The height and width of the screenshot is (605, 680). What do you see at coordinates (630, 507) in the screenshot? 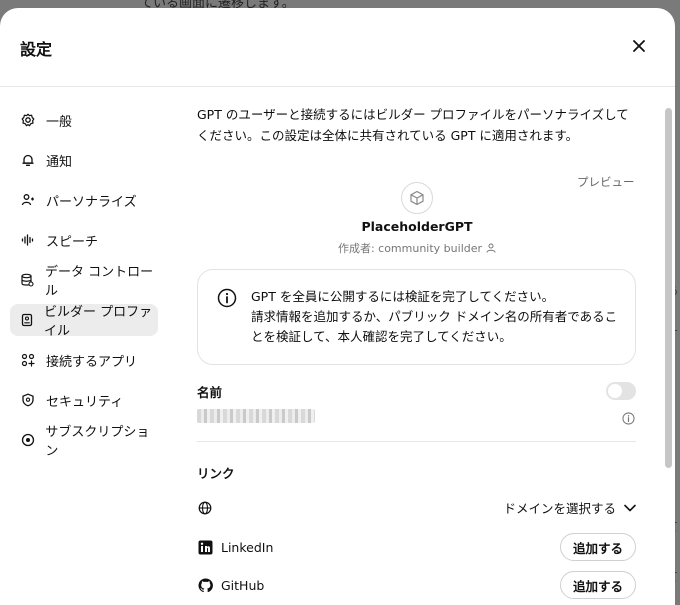
I see `chevron-down-icon` at bounding box center [630, 507].